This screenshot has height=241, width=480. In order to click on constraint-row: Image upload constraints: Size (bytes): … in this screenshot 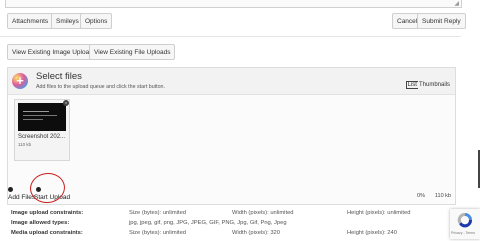, I will do `click(211, 213)`.